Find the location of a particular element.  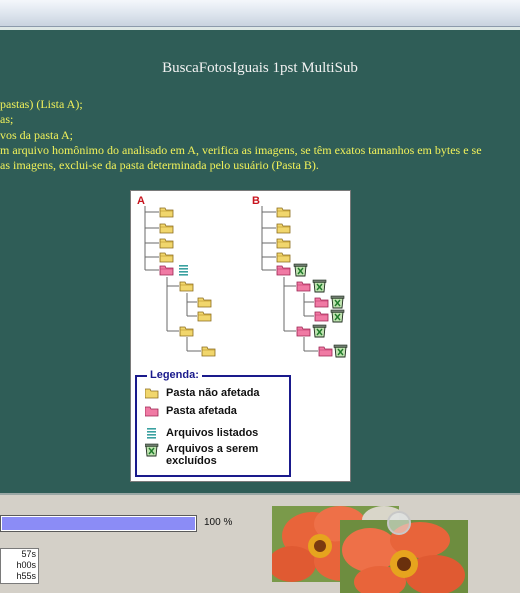

time-readout: 57s h00s h55s is located at coordinates (19, 566).